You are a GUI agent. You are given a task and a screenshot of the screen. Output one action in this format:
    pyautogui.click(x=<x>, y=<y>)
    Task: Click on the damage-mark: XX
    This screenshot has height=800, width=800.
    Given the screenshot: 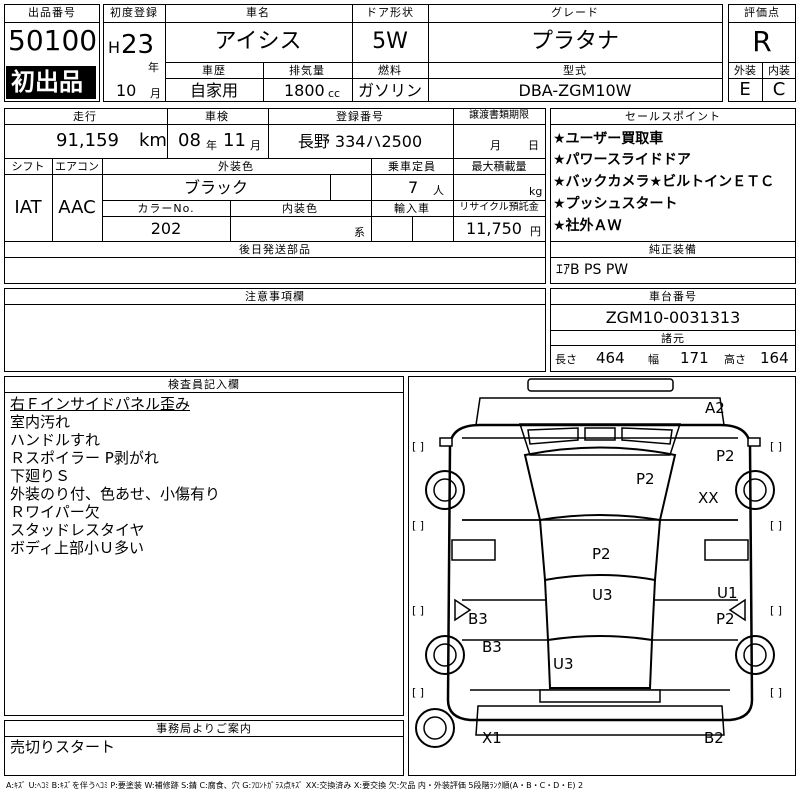 What is the action you would take?
    pyautogui.click(x=708, y=498)
    